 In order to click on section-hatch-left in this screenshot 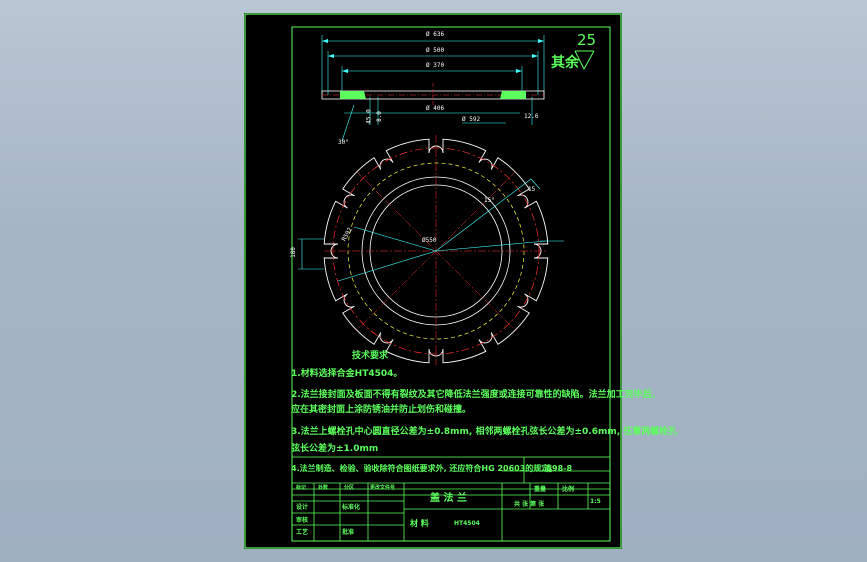, I will do `click(353, 95)`.